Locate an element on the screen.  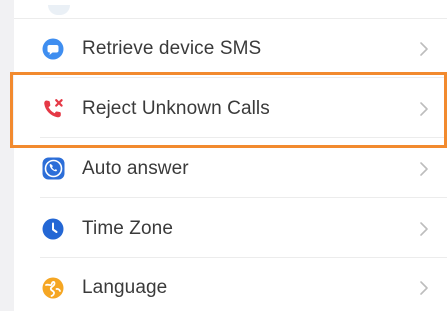
partial-list-item is located at coordinates (230, 9).